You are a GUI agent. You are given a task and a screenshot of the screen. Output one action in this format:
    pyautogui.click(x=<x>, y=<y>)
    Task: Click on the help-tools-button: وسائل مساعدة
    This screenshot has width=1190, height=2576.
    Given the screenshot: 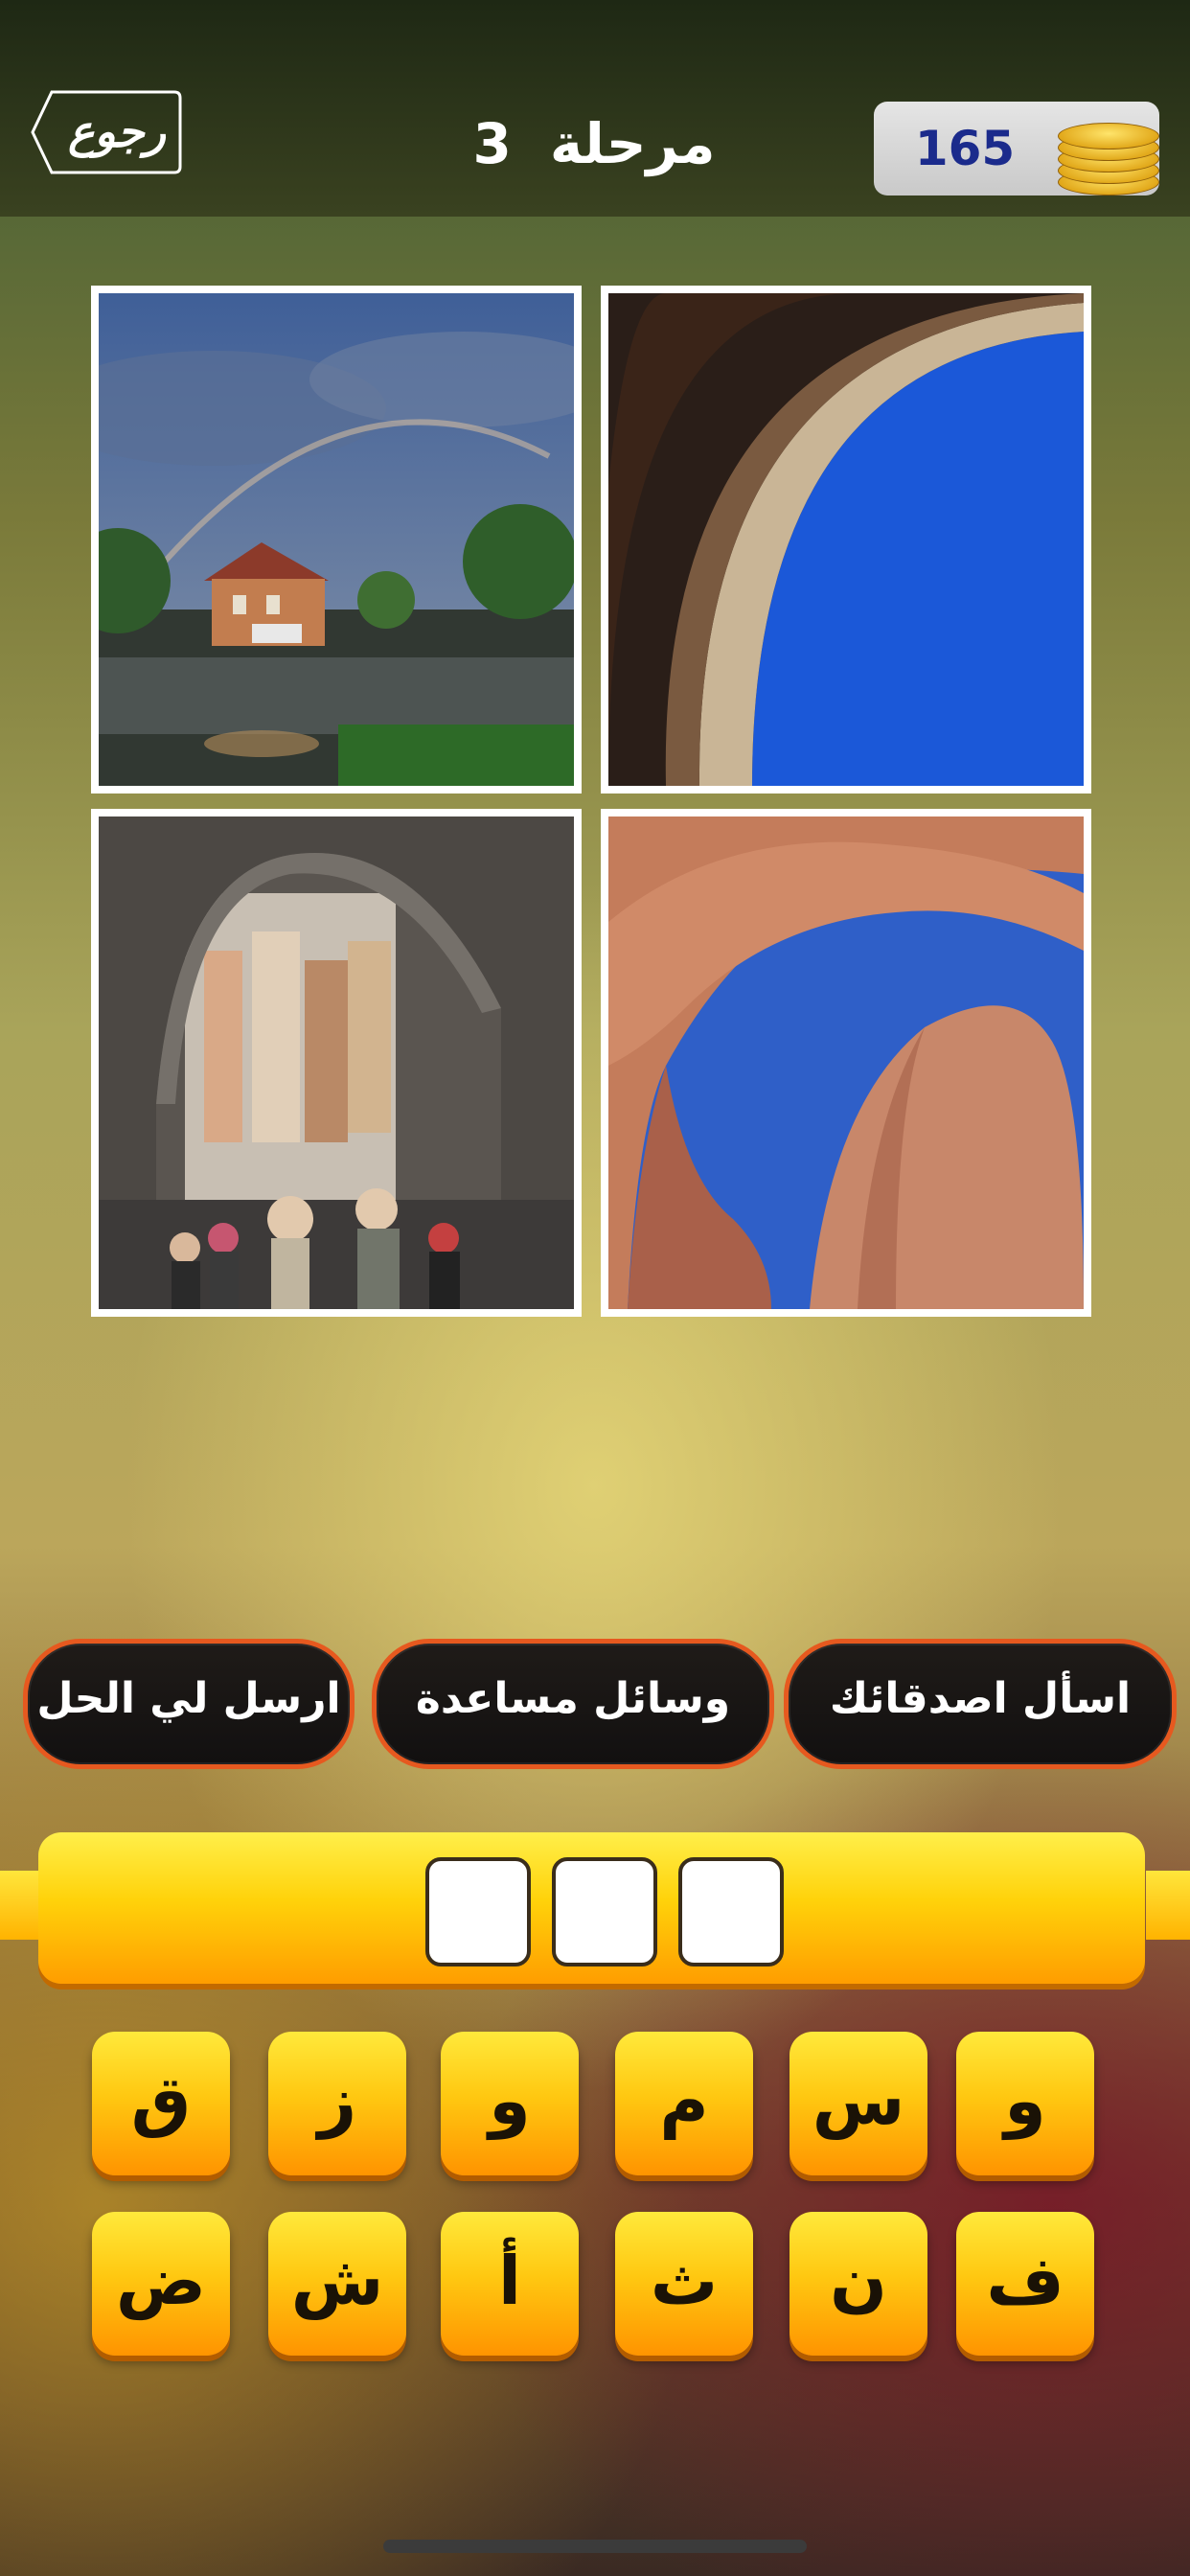 What is the action you would take?
    pyautogui.click(x=573, y=1704)
    